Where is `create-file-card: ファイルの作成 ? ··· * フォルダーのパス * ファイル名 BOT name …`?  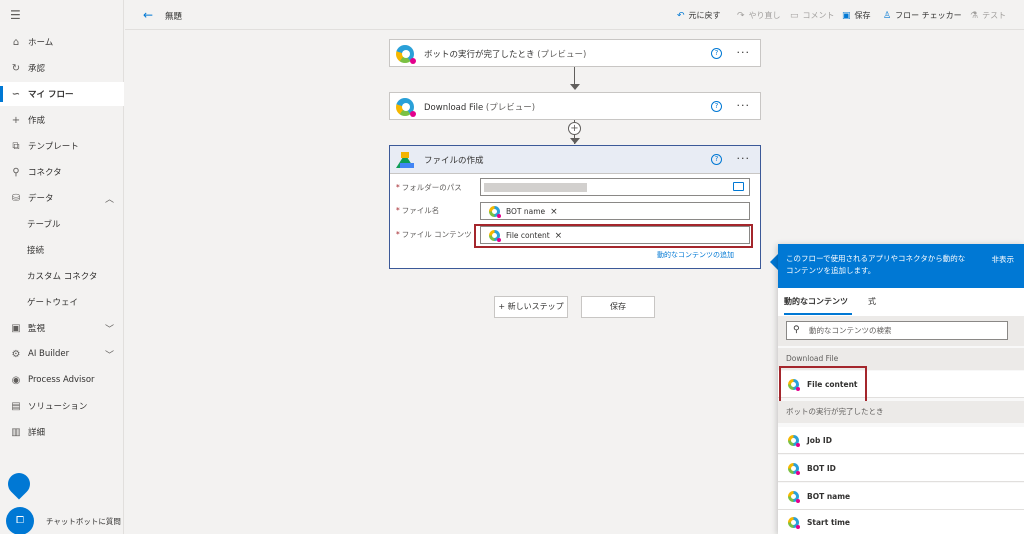
create-file-card: ファイルの作成 ? ··· * フォルダーのパス * ファイル名 BOT name … is located at coordinates (575, 207).